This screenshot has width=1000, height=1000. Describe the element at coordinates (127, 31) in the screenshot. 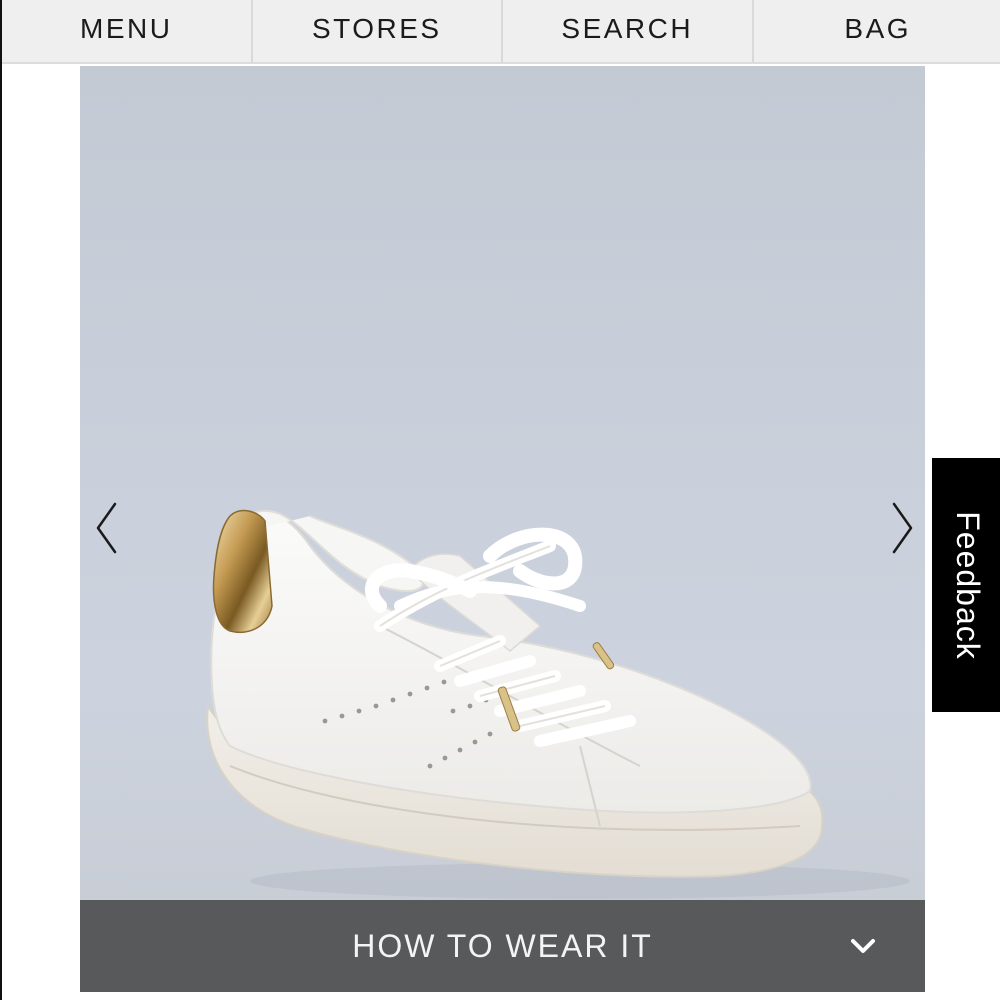

I see `menu-button: MENU` at that location.